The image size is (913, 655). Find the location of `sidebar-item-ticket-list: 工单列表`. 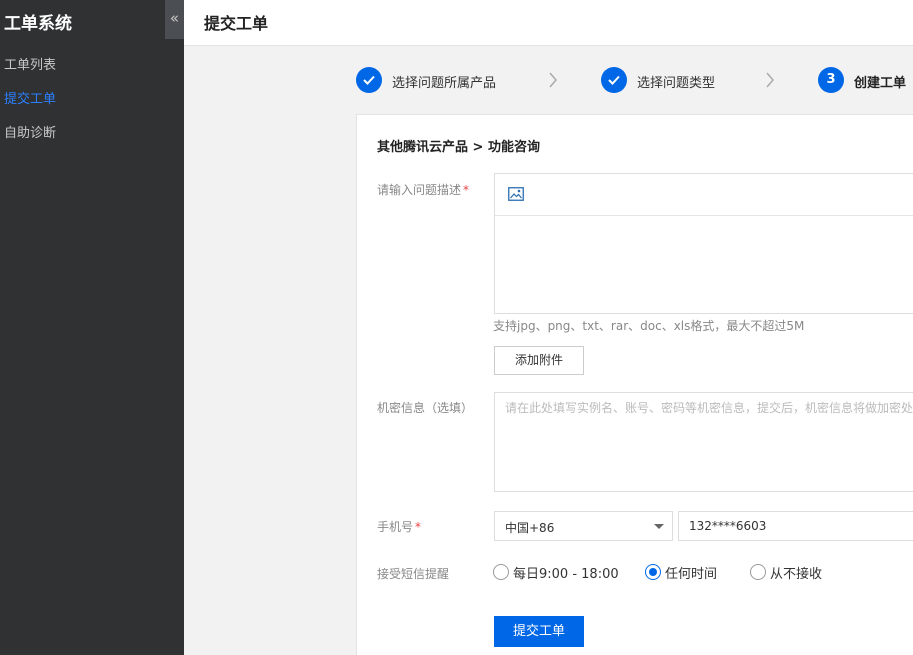

sidebar-item-ticket-list: 工单列表 is located at coordinates (30, 63).